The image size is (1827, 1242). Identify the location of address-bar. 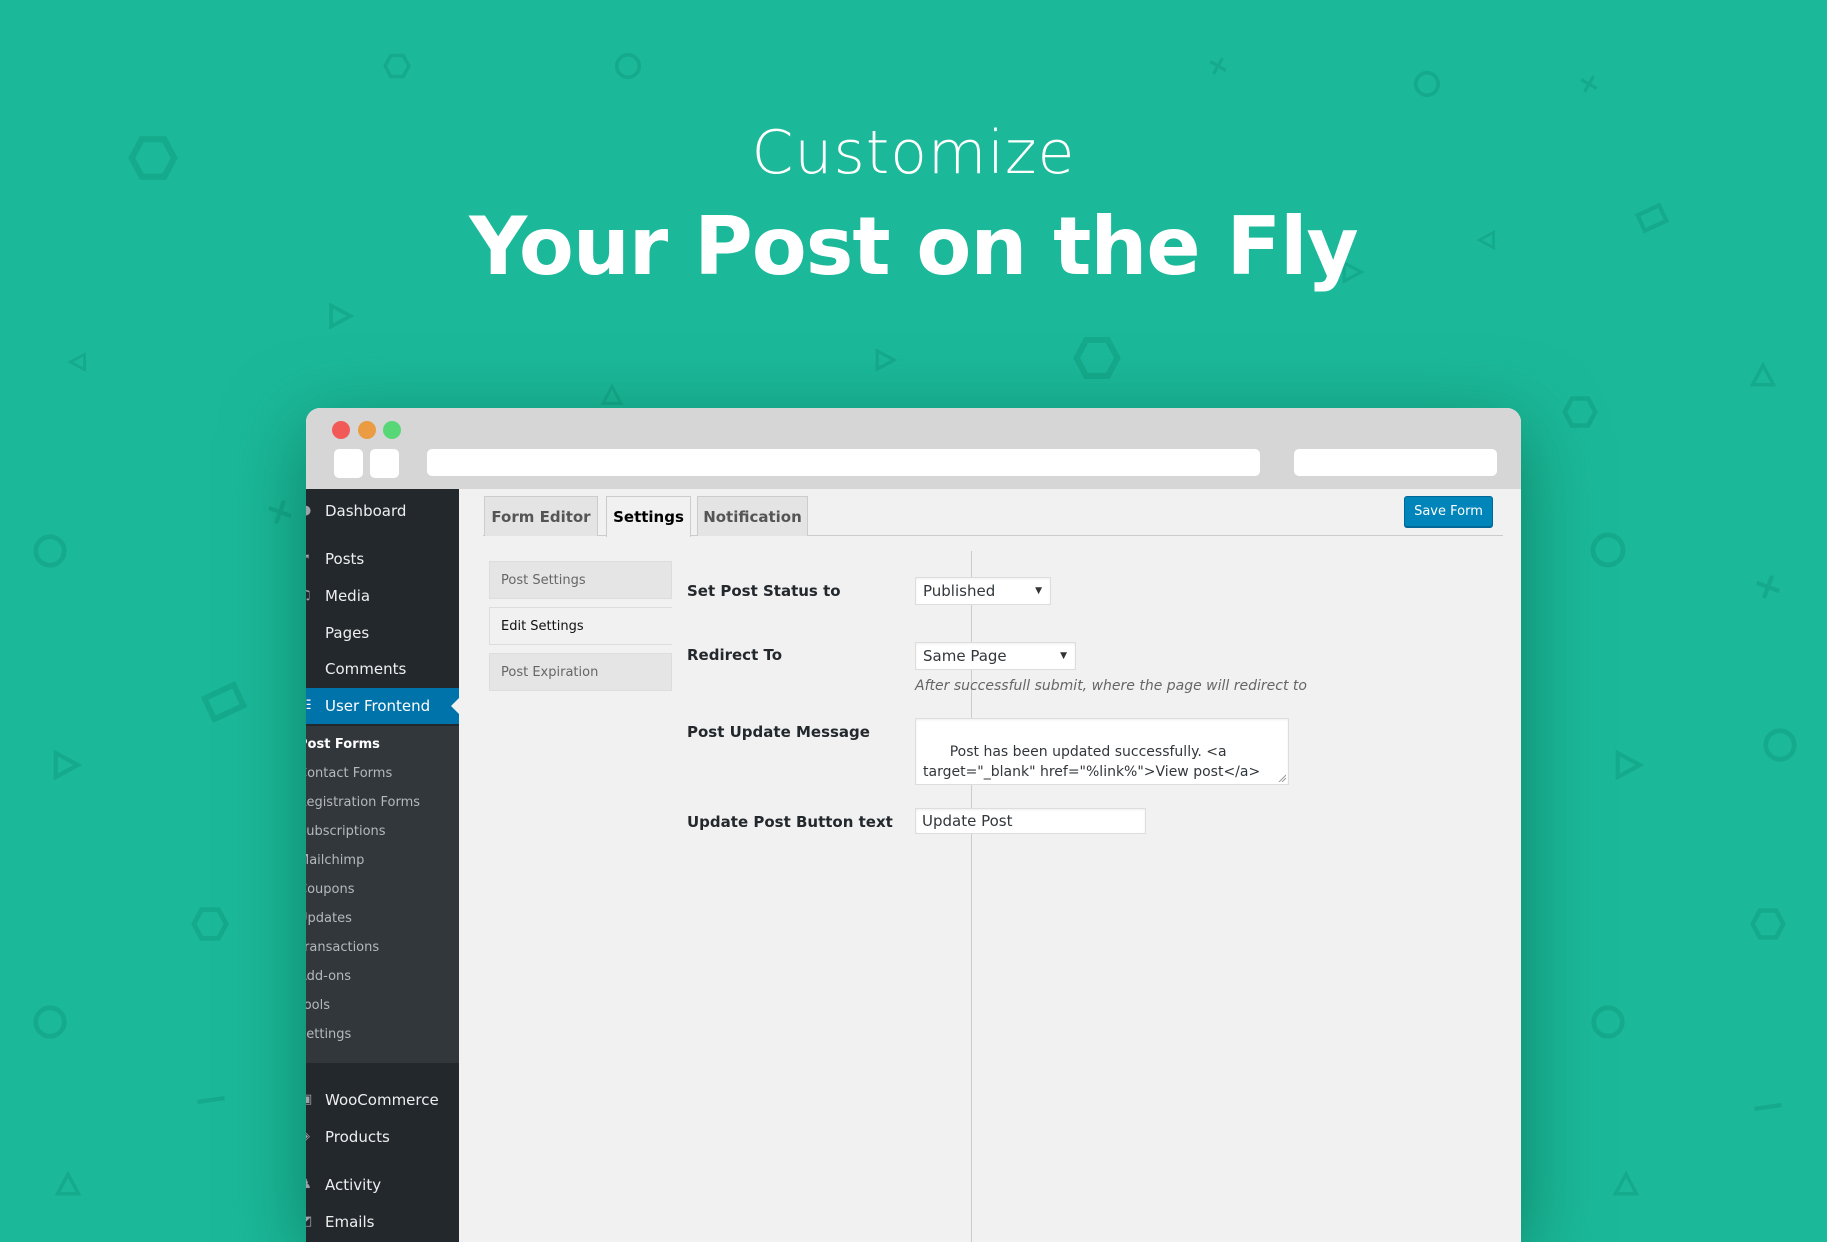
(843, 462).